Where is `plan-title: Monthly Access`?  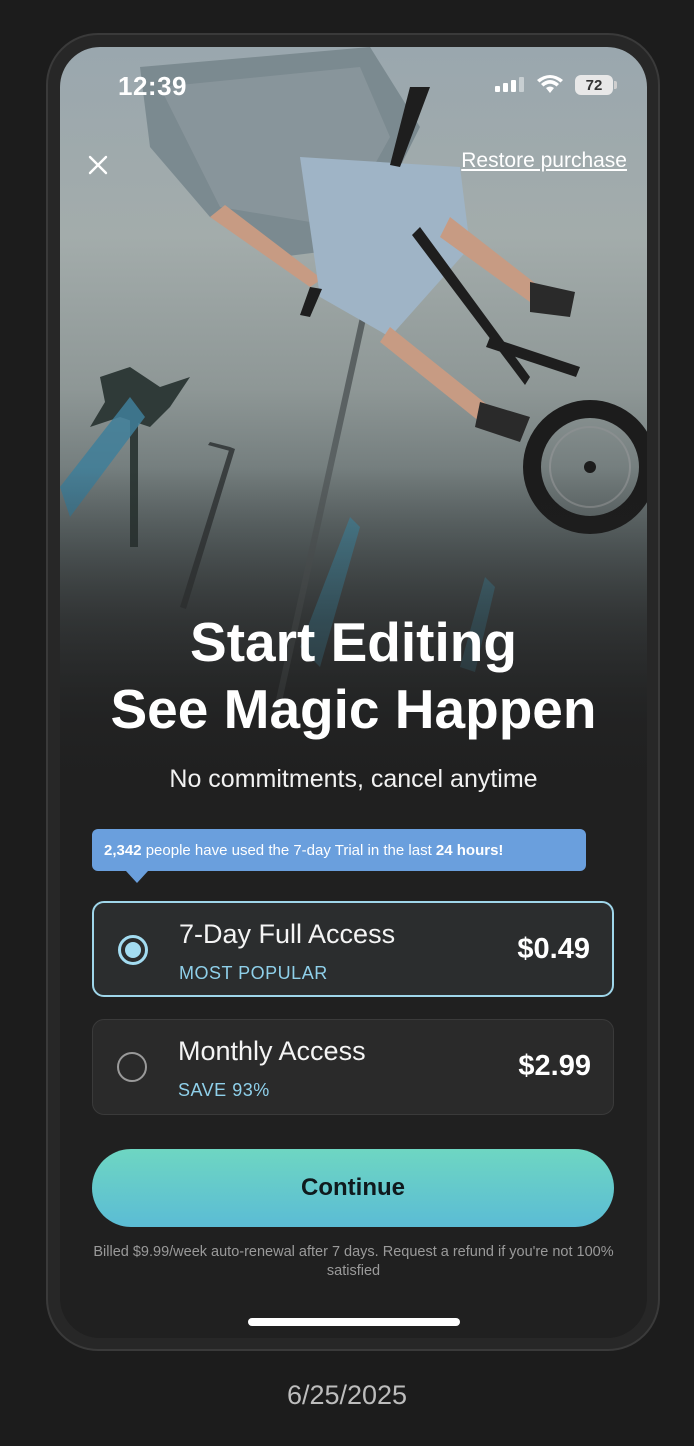 plan-title: Monthly Access is located at coordinates (272, 1051).